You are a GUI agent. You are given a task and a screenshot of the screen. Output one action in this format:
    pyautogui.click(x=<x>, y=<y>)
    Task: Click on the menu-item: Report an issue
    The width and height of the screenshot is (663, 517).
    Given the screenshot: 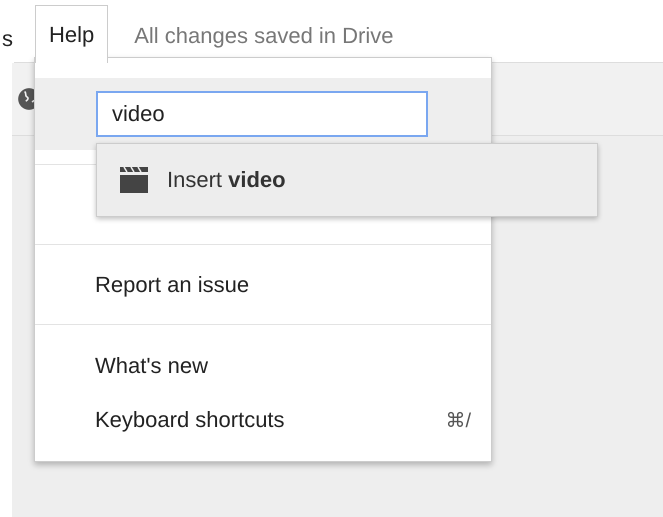 What is the action you would take?
    pyautogui.click(x=263, y=285)
    